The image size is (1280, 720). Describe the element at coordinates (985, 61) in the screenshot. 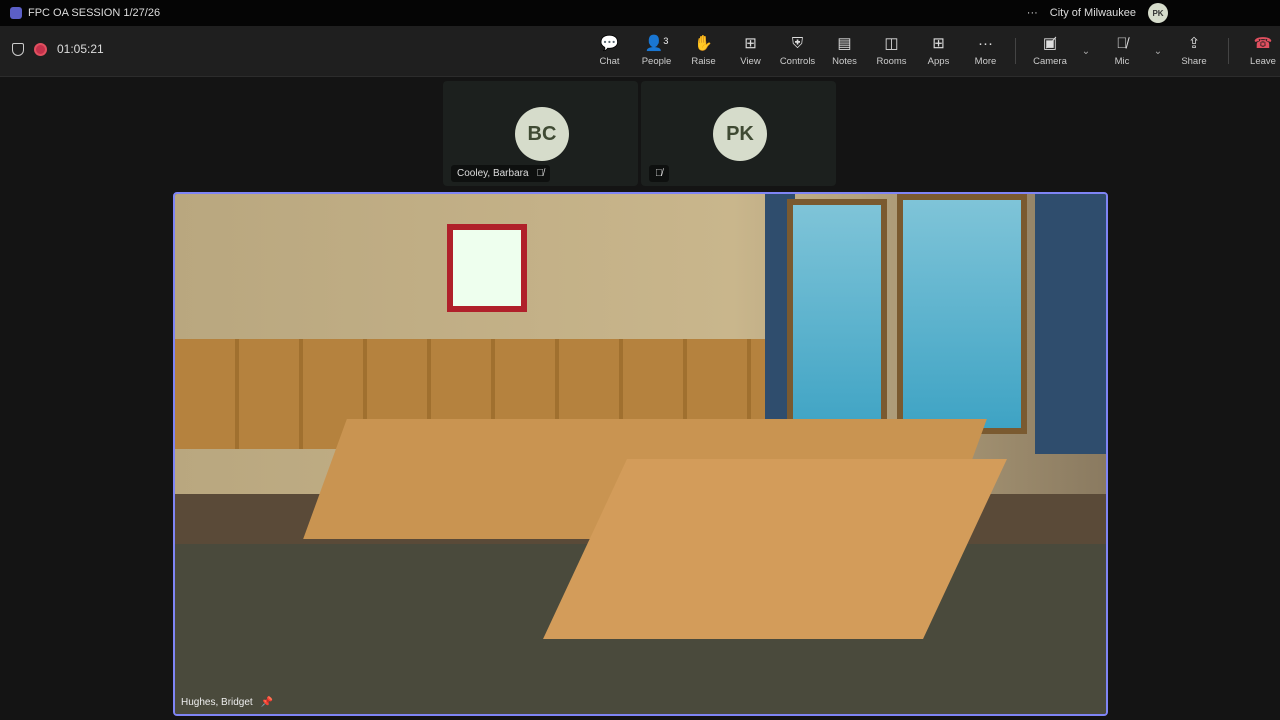

I see `more-label: More` at that location.